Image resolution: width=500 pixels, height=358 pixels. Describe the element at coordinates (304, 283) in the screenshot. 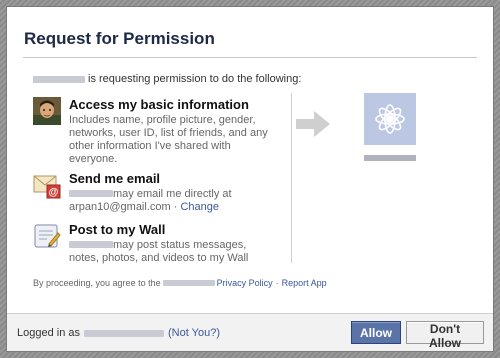

I see `report-app-link: Report App` at that location.